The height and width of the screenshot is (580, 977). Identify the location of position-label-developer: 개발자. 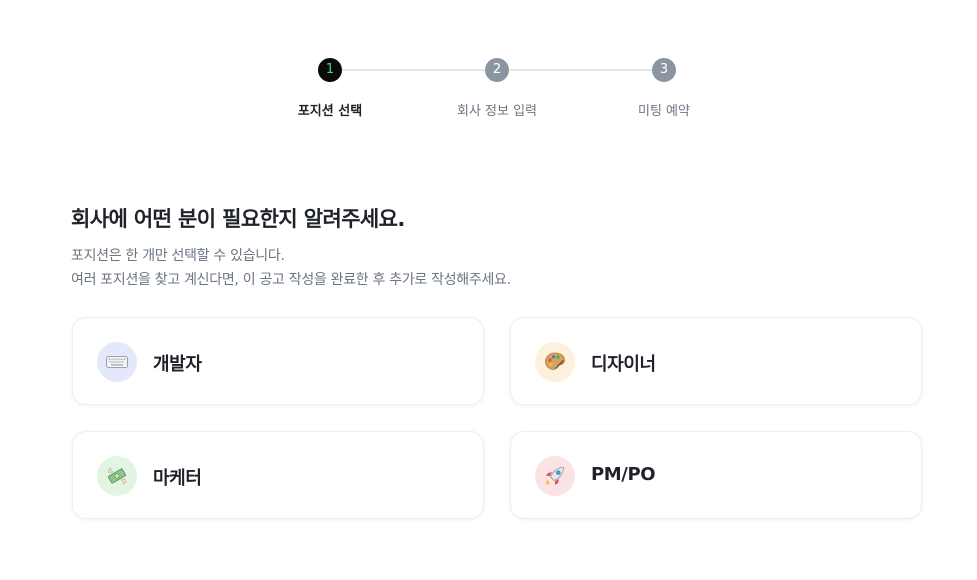
(177, 364).